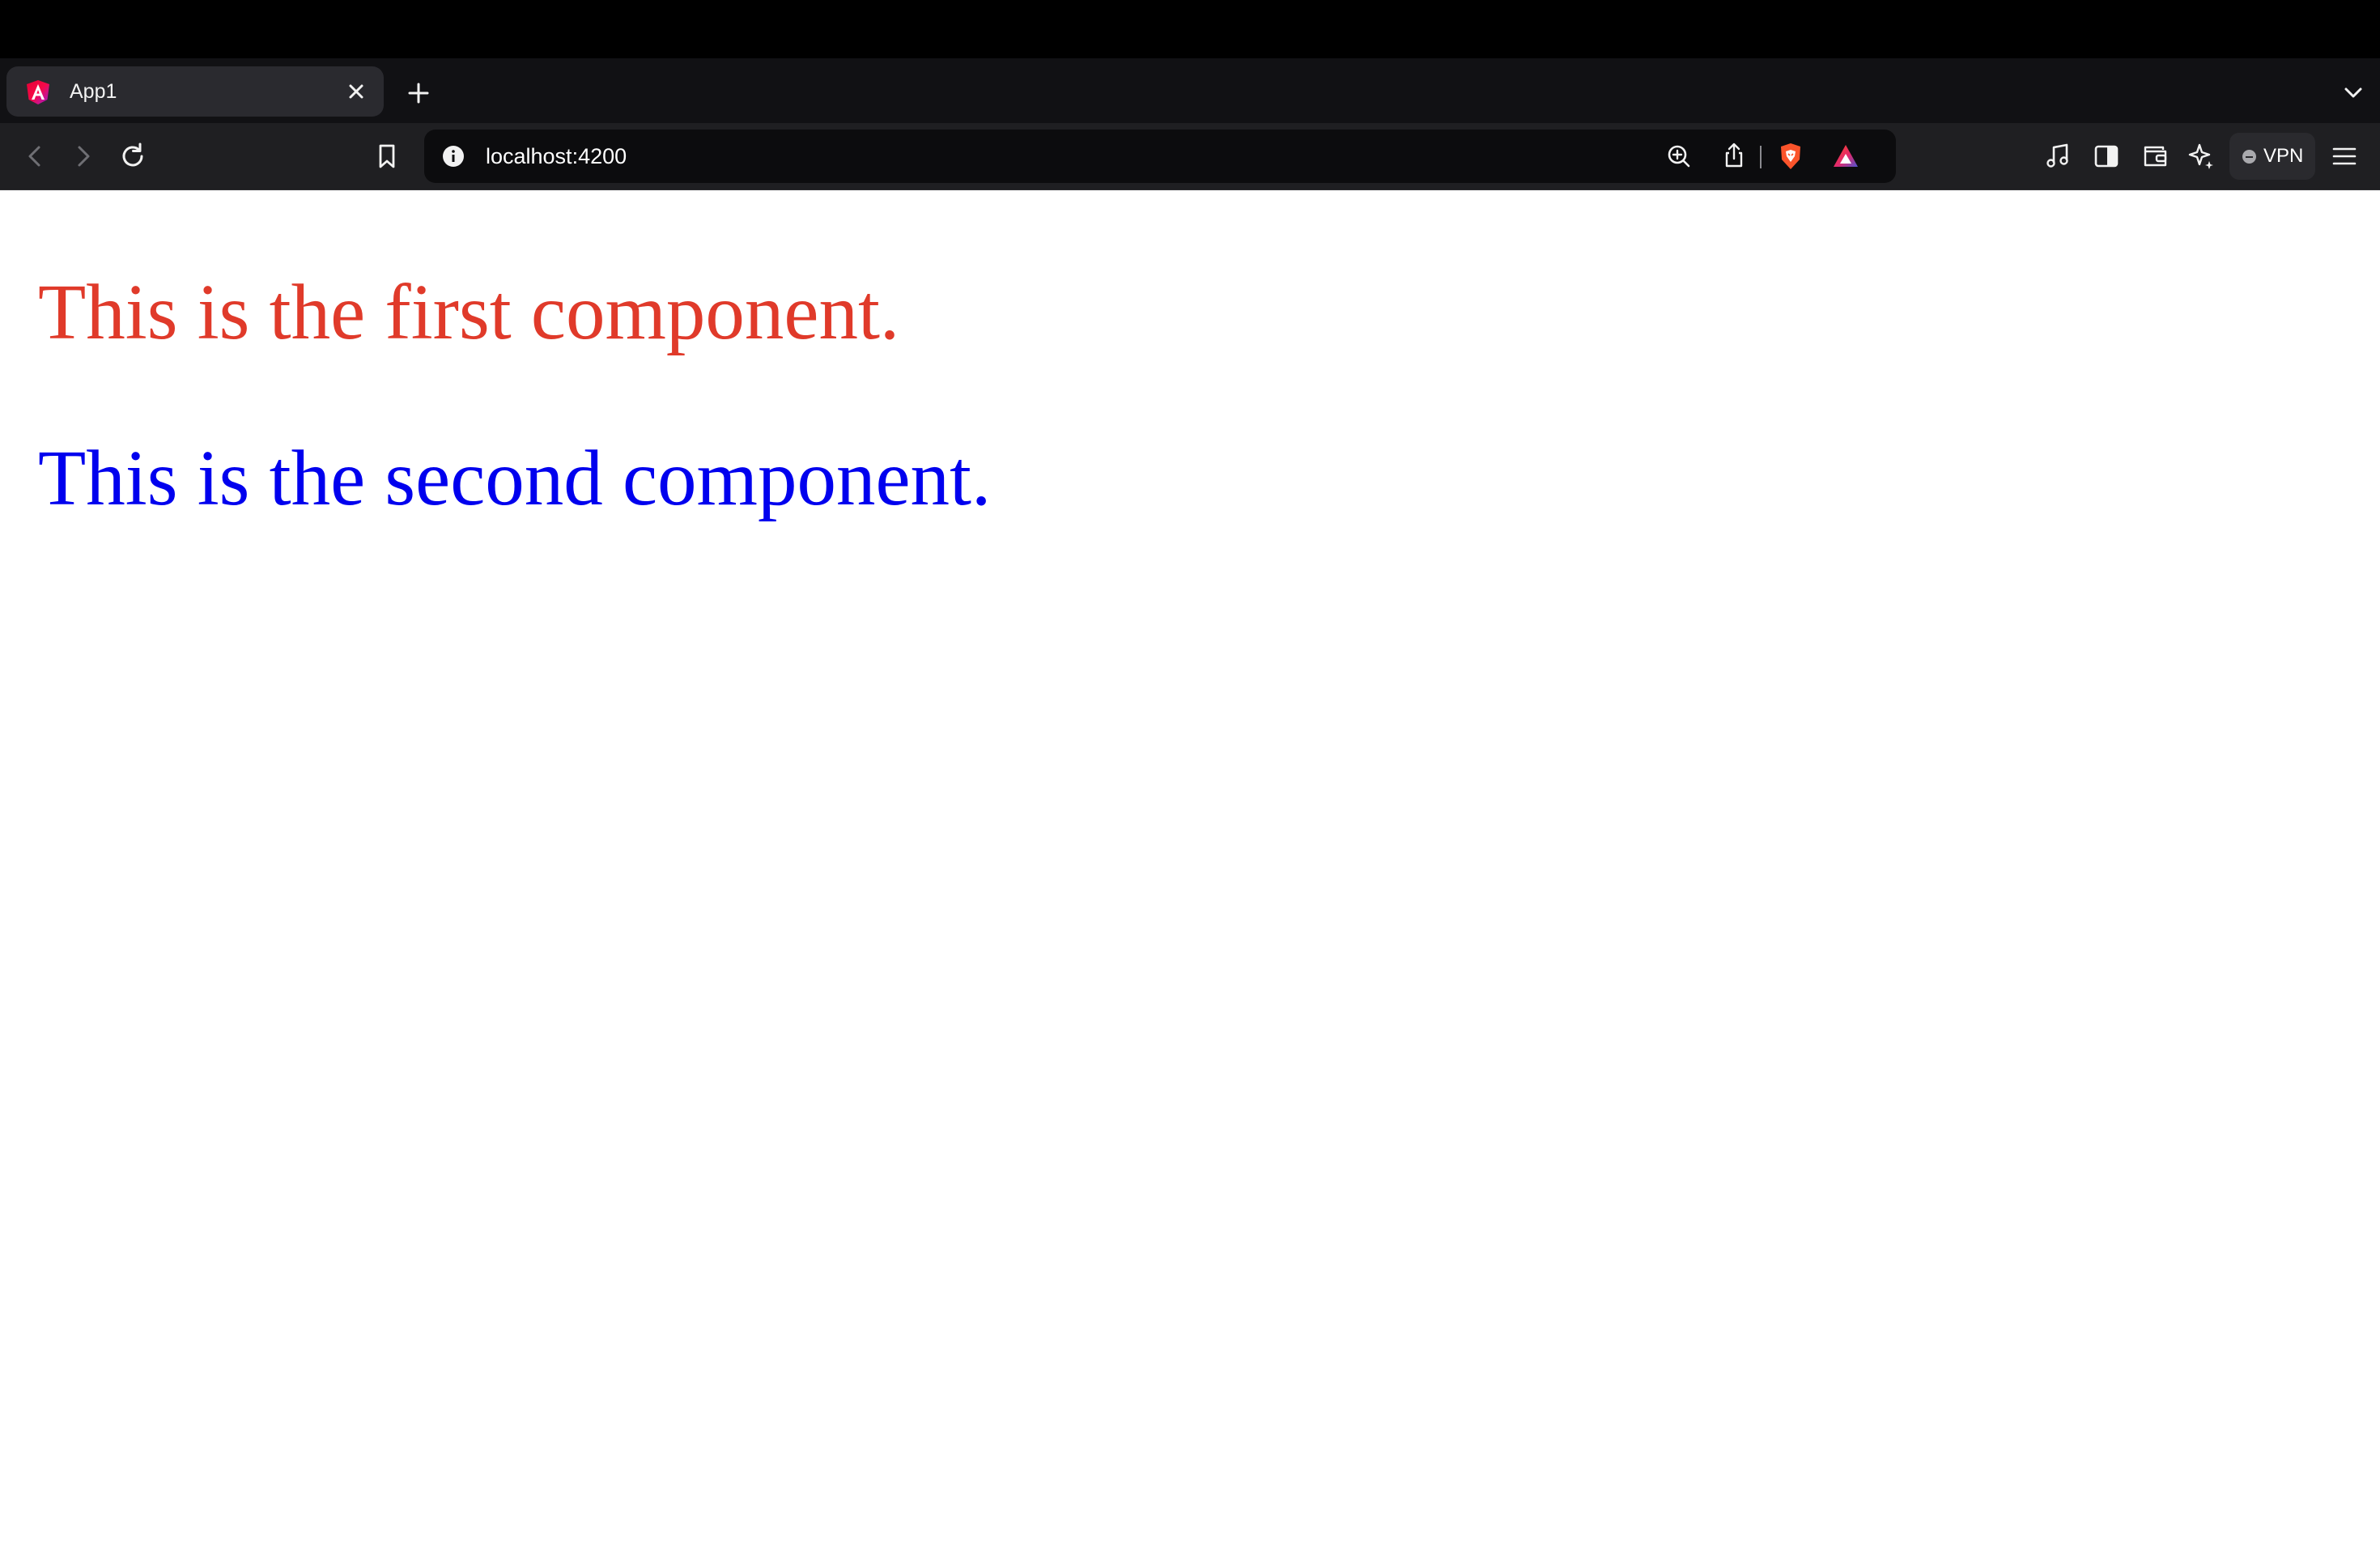 The width and height of the screenshot is (2380, 1548). I want to click on browser-toolbar: localhost:4200 VPN, so click(1190, 157).